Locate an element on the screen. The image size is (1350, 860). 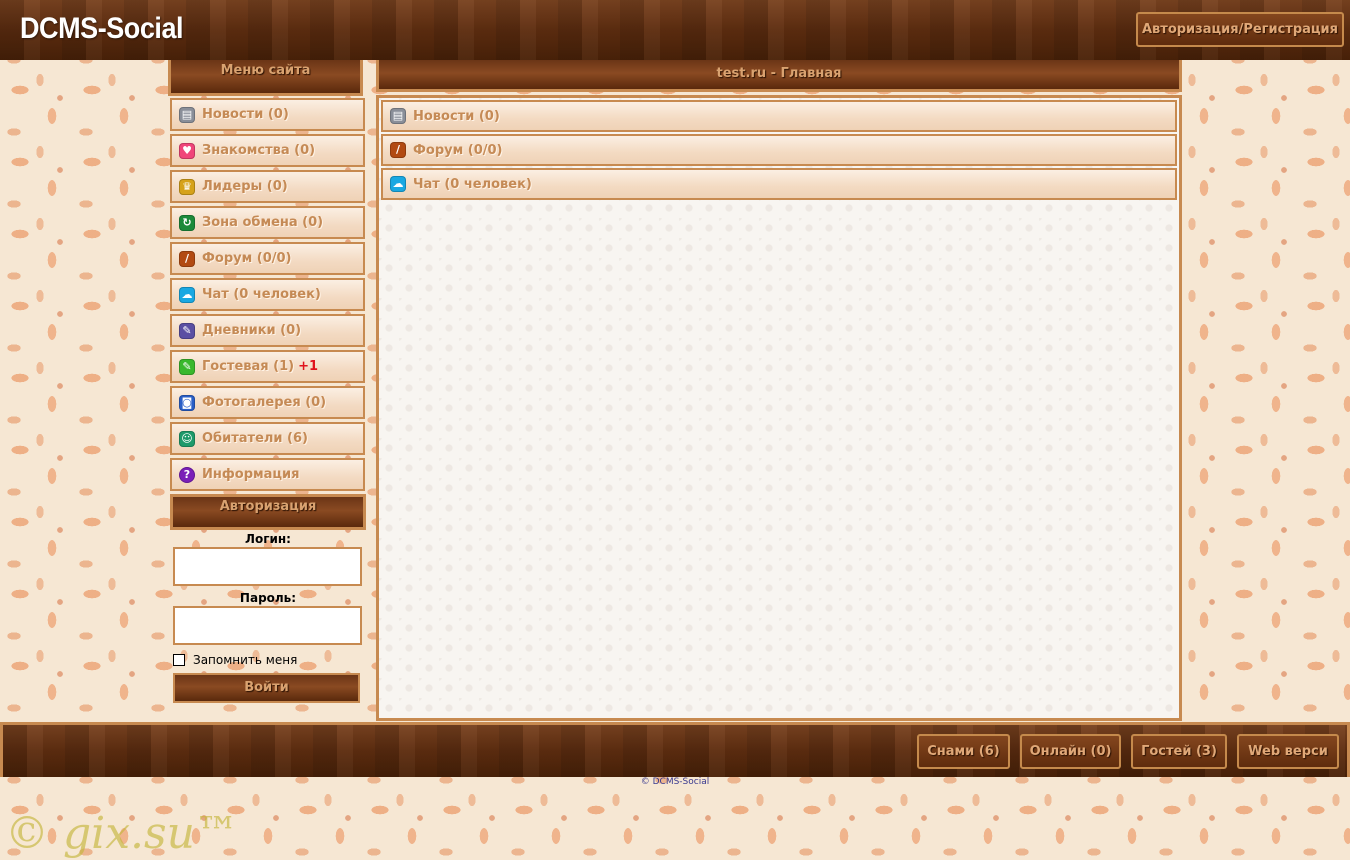
menu-item-guestbook: ✎ Гостевая (1) +1 is located at coordinates (267, 366).